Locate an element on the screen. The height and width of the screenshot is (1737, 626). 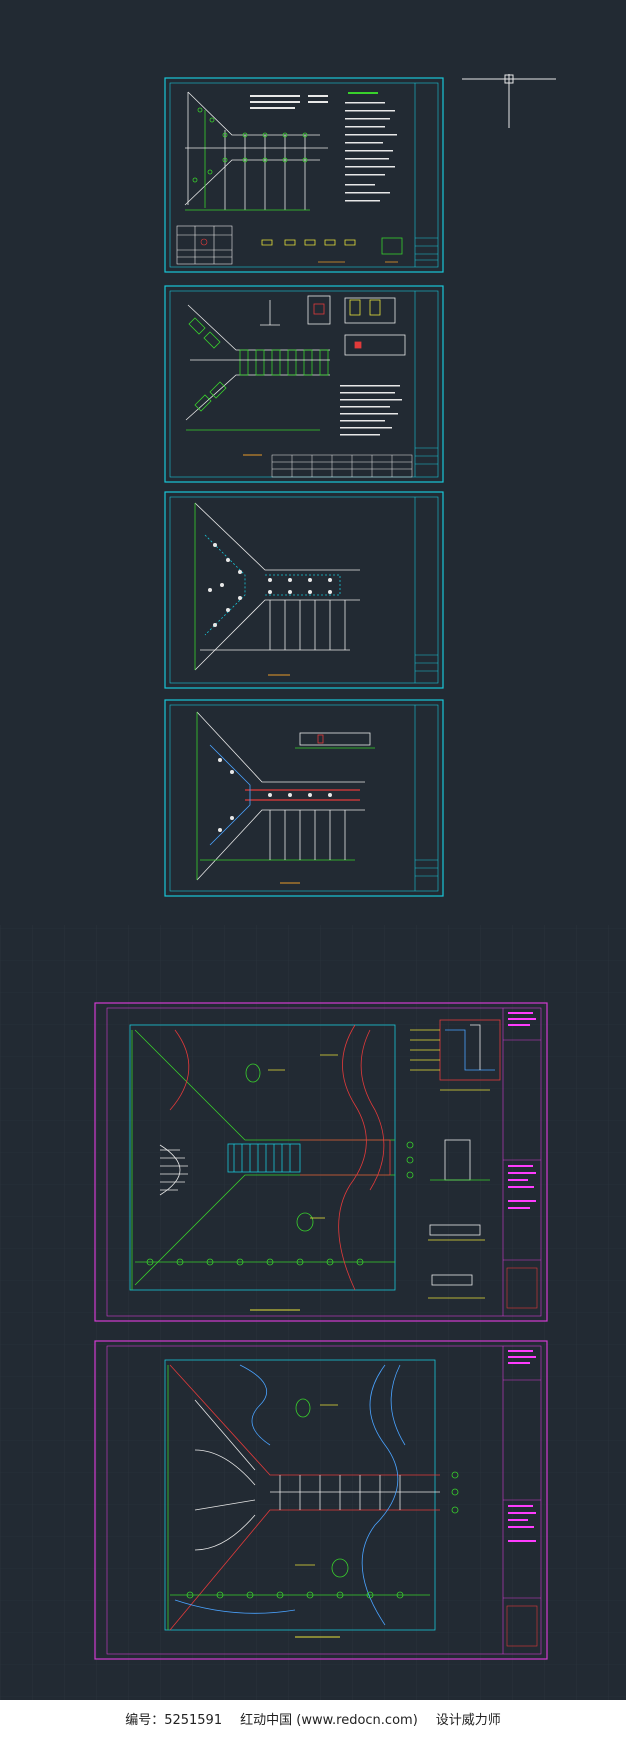
site-label: 红动中国 (www.redocn.com) is located at coordinates (329, 1718).